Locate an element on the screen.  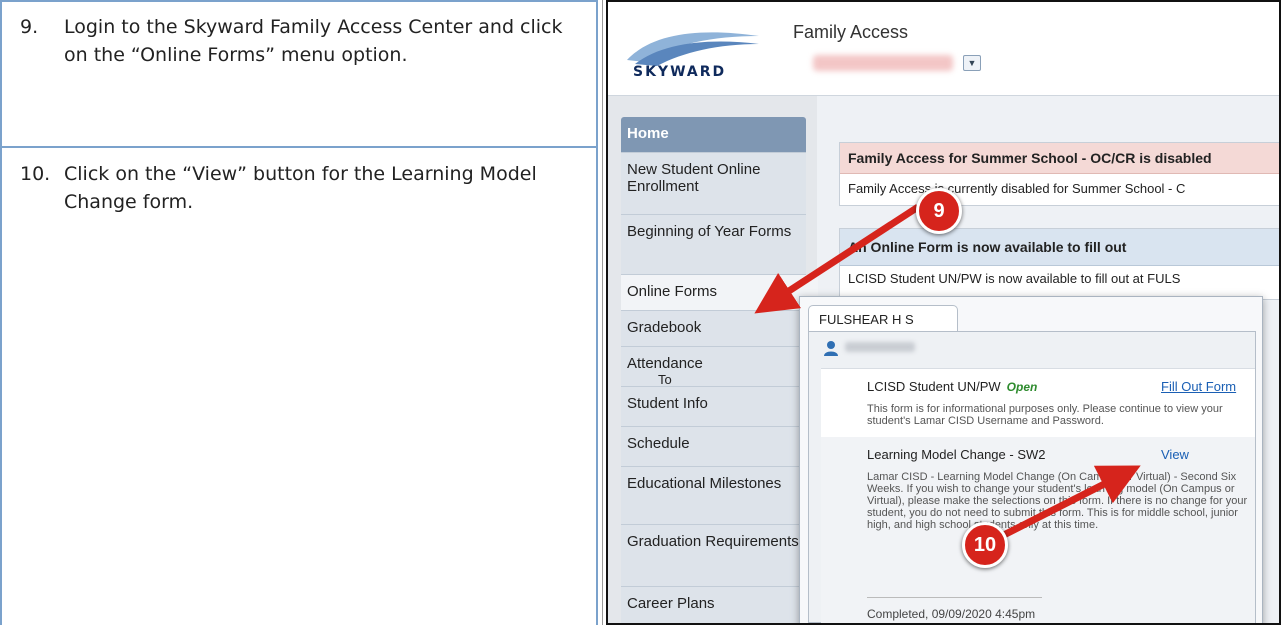
sidebar-item-student-info: Student Info is located at coordinates (713, 407).